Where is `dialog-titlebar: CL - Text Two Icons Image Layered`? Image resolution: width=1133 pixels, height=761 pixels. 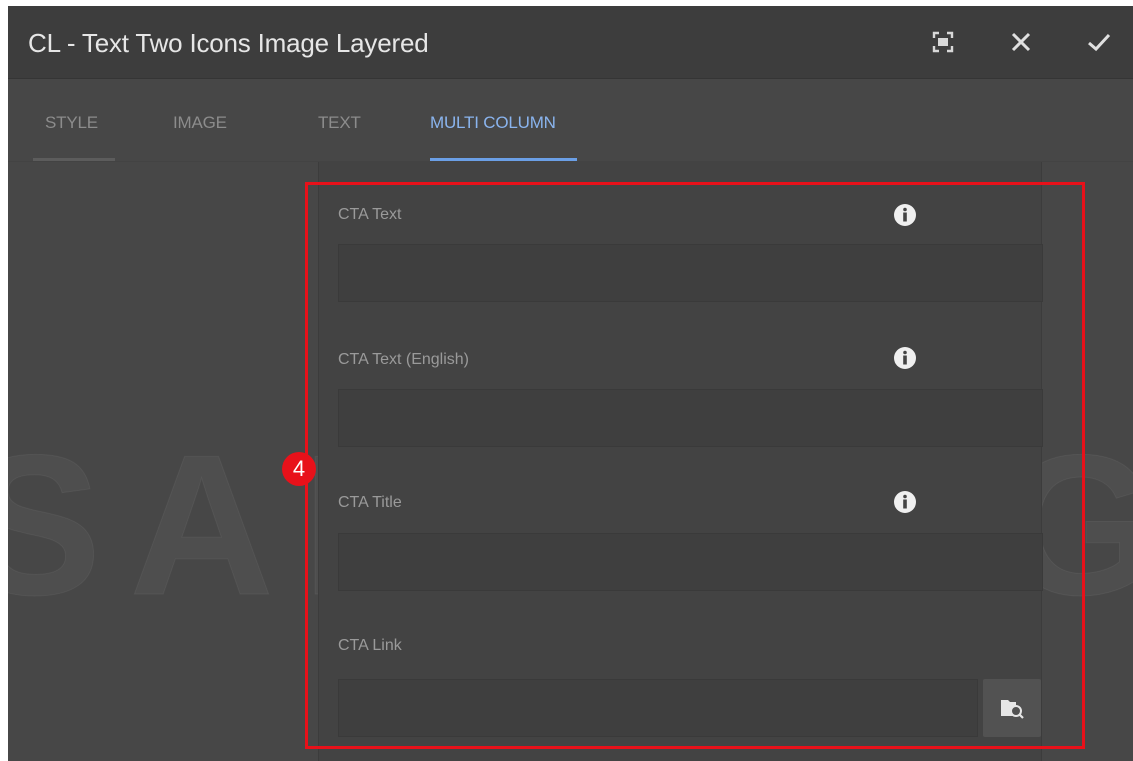
dialog-titlebar: CL - Text Two Icons Image Layered is located at coordinates (570, 42).